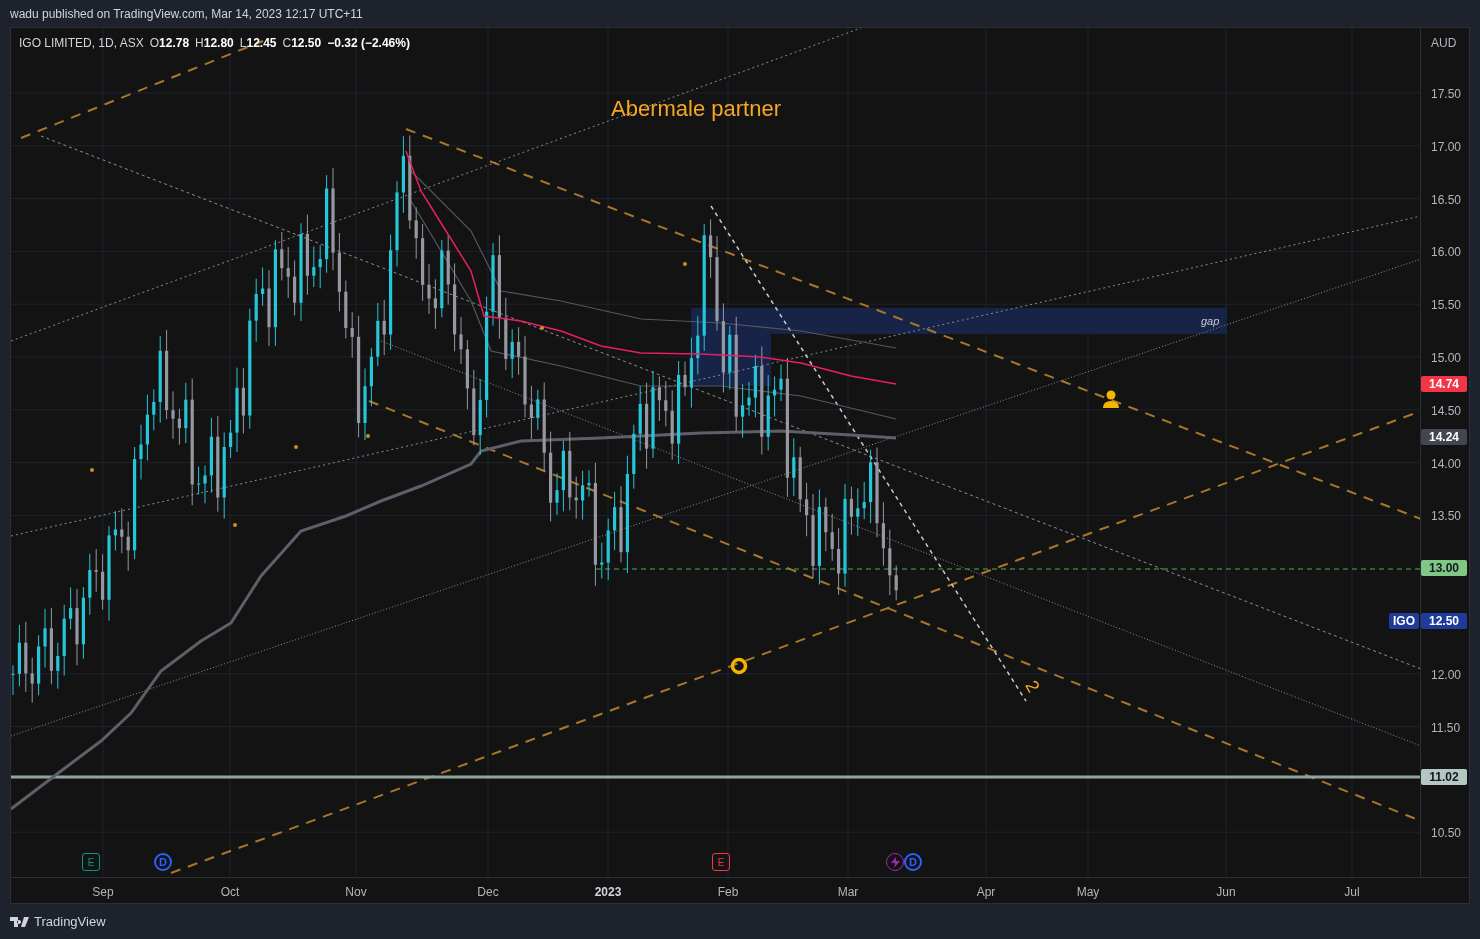 This screenshot has height=939, width=1480. I want to click on time-tick: Nov, so click(356, 892).